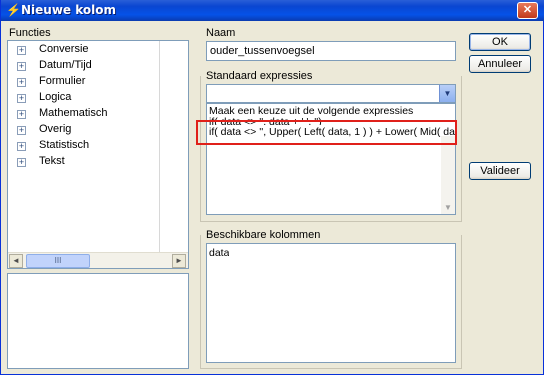 This screenshot has width=544, height=375. What do you see at coordinates (98, 321) in the screenshot?
I see `function-description-box` at bounding box center [98, 321].